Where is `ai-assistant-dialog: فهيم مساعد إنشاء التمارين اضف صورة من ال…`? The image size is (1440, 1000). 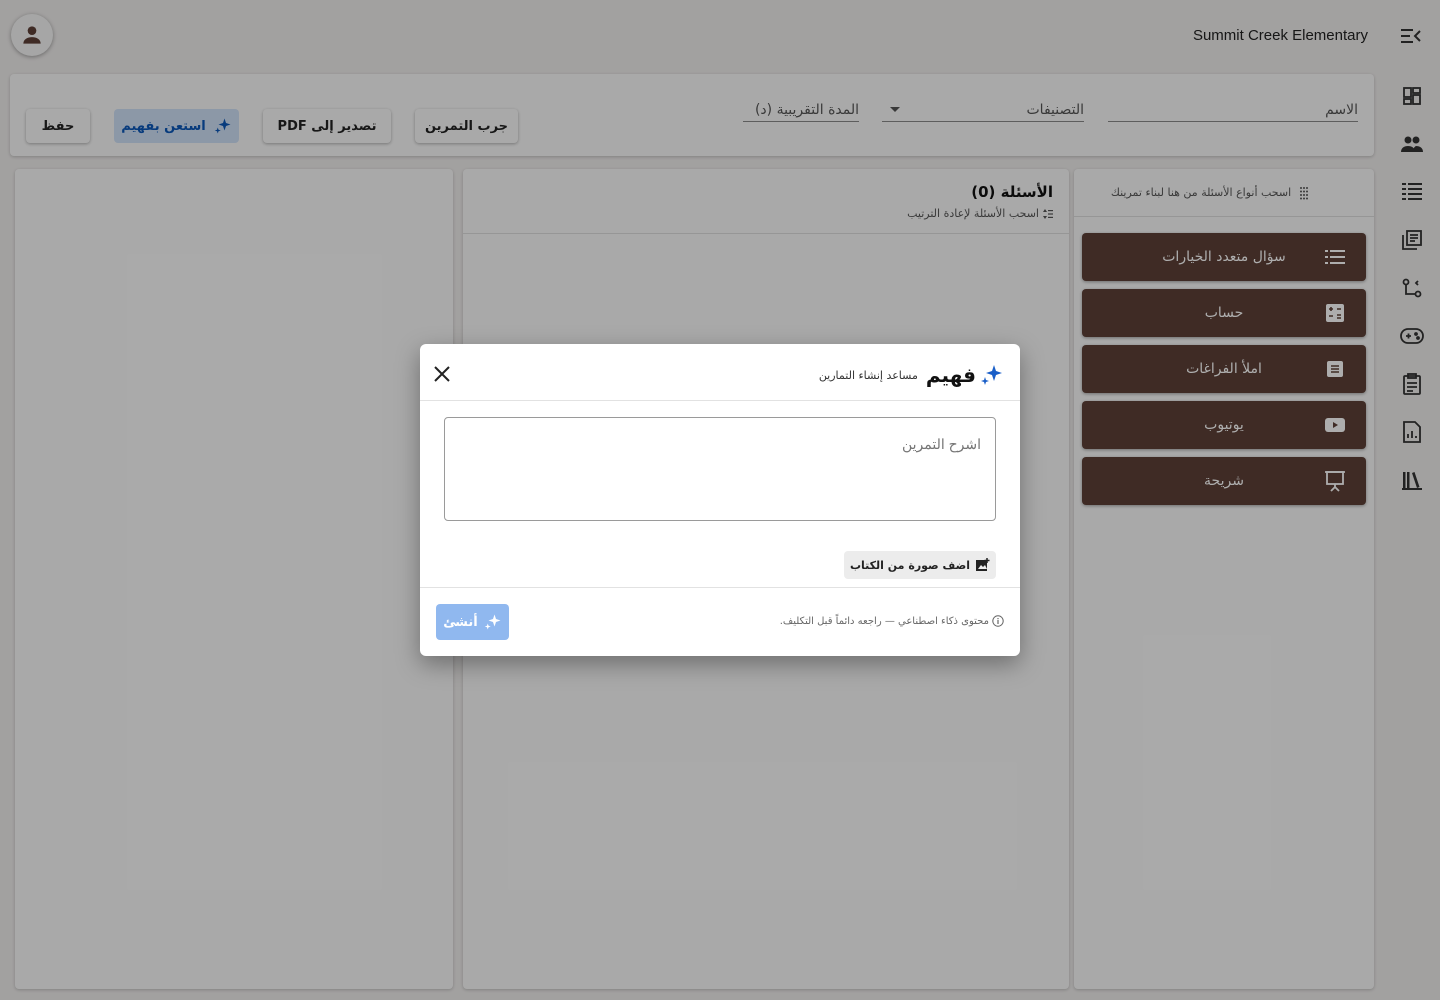
ai-assistant-dialog: فهيم مساعد إنشاء التمارين اضف صورة من ال… is located at coordinates (720, 500).